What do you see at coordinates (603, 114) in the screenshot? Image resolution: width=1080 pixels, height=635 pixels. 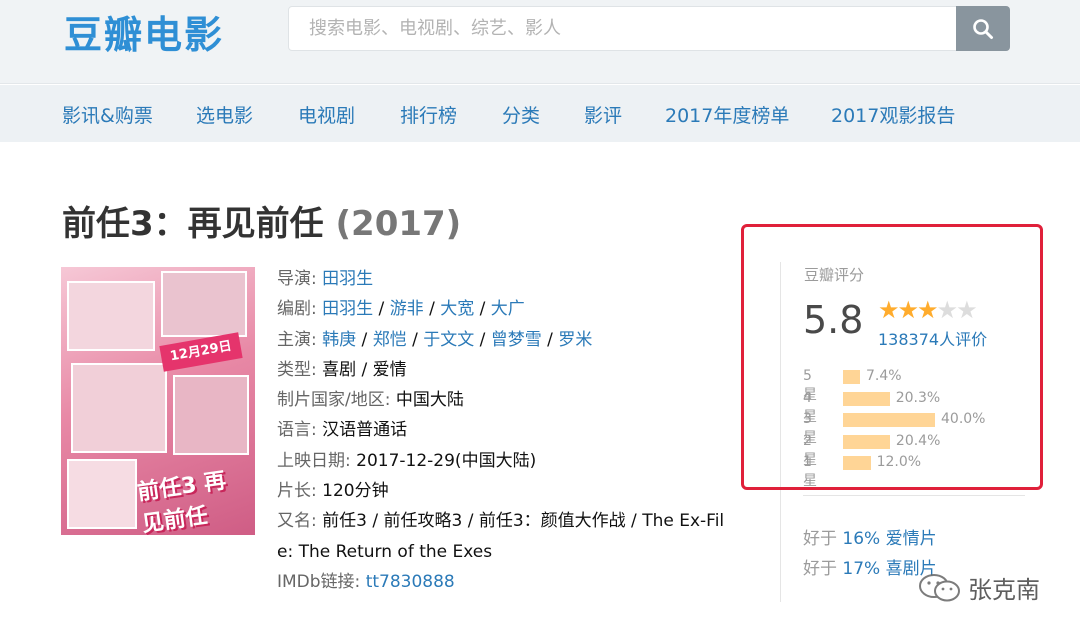 I see `nav-item-reviews: 影评` at bounding box center [603, 114].